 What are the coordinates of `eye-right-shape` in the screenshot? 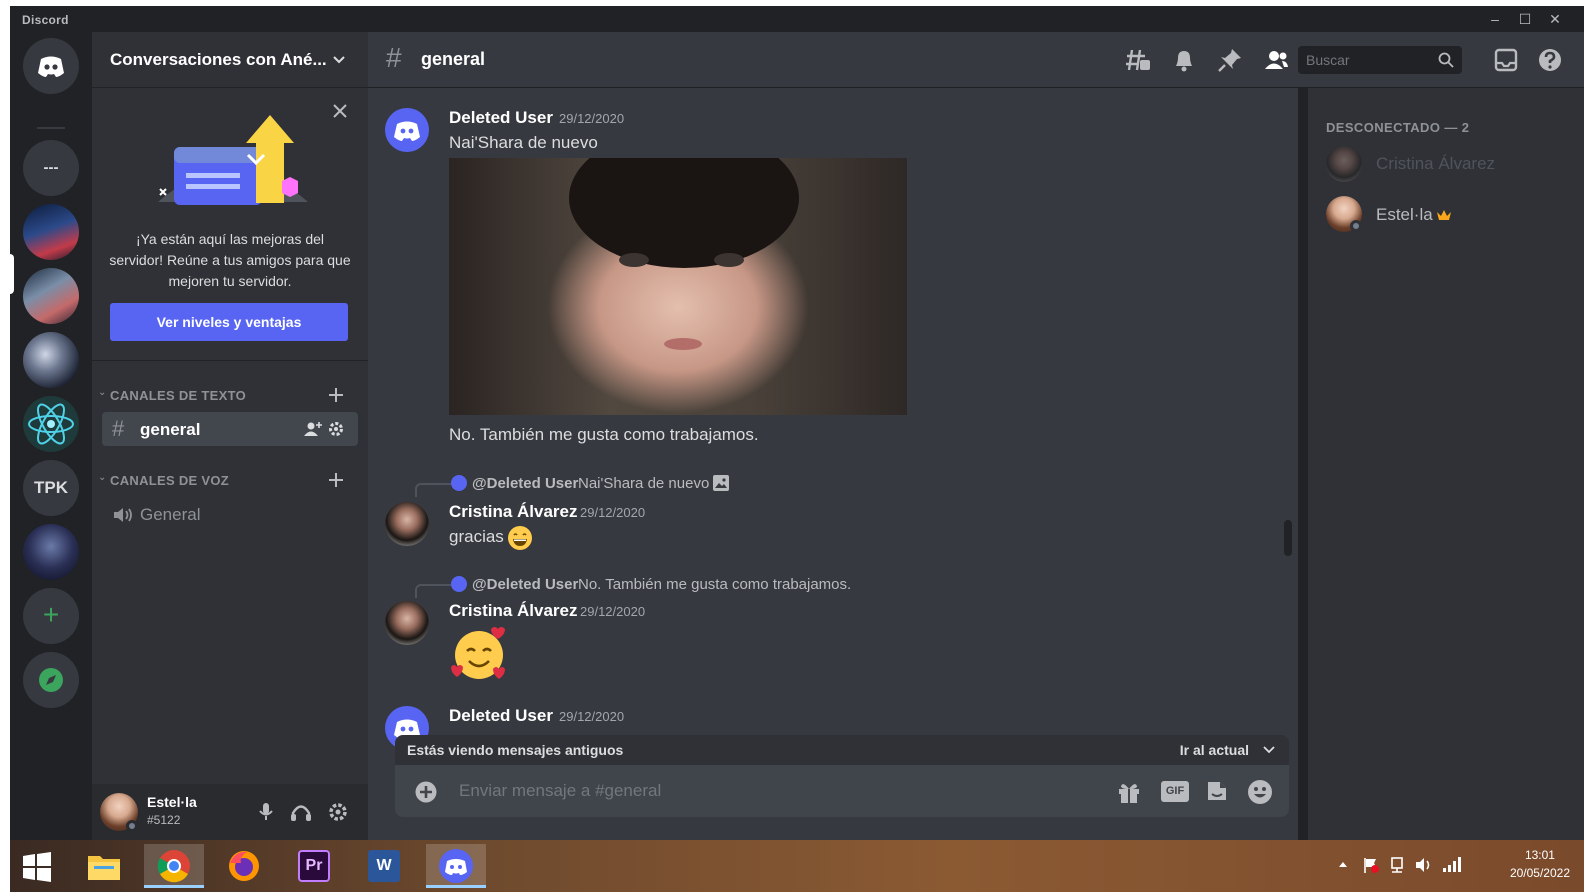 It's located at (729, 260).